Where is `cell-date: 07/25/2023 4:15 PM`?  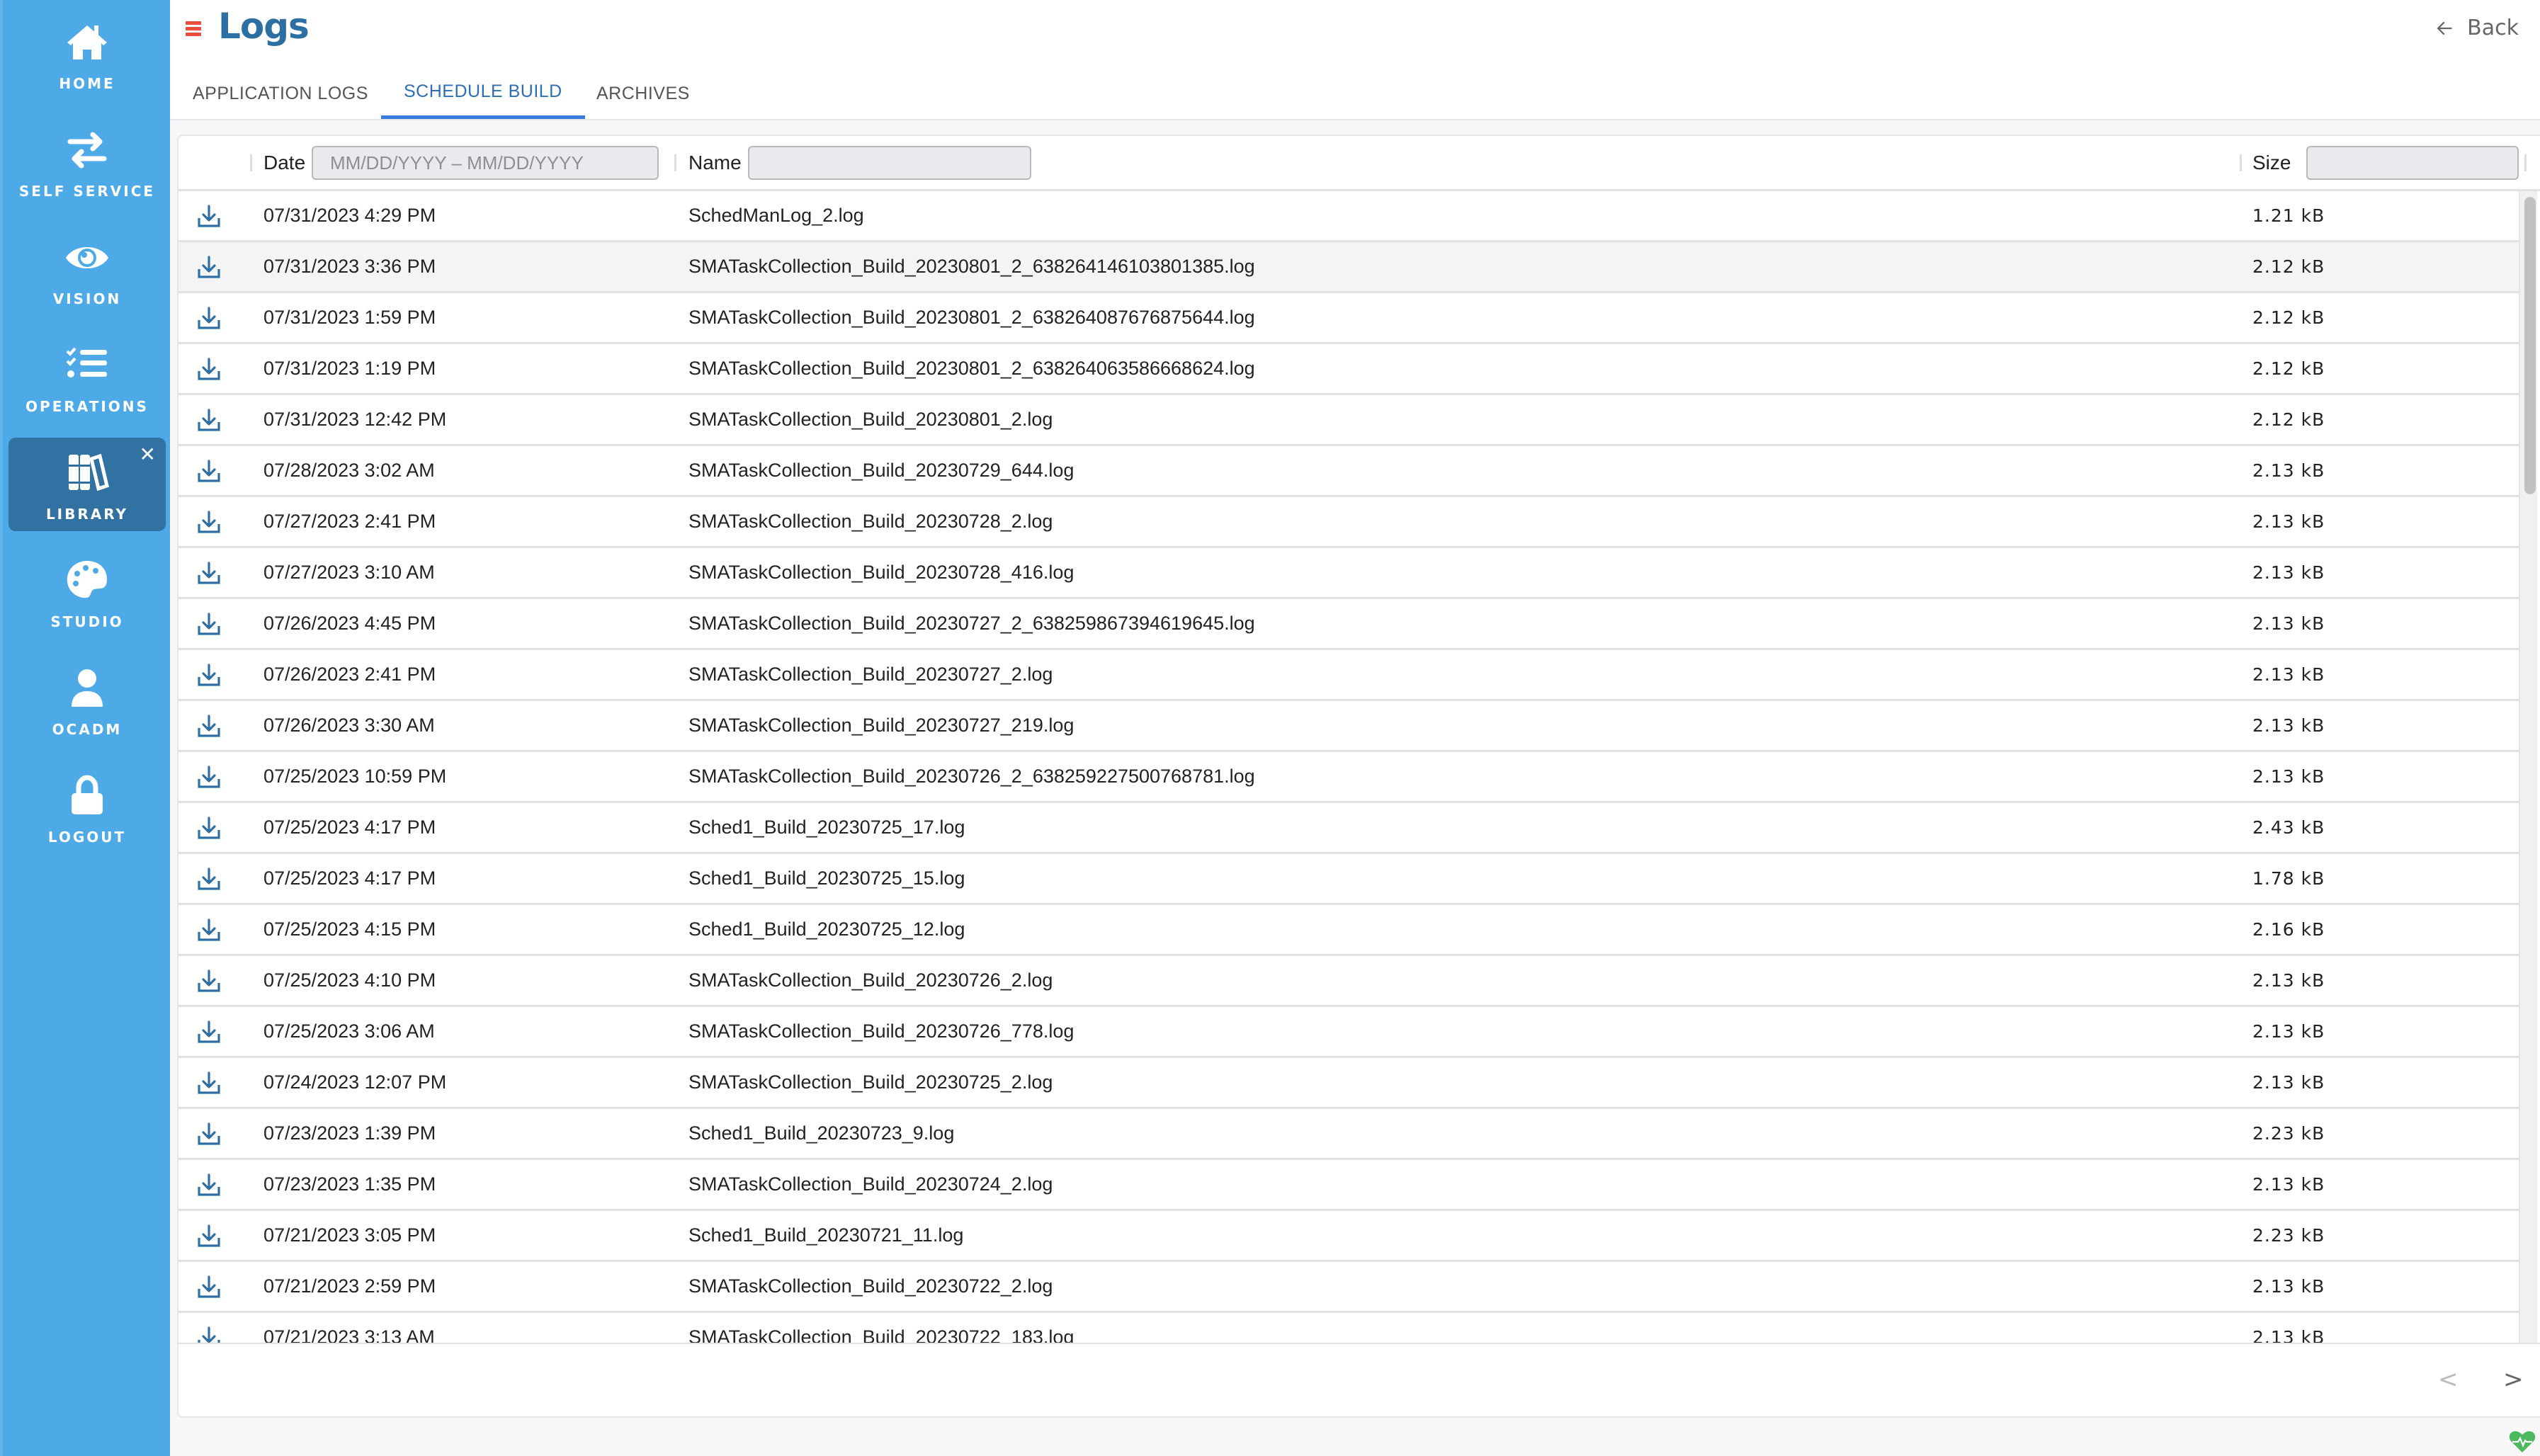 cell-date: 07/25/2023 4:15 PM is located at coordinates (349, 929).